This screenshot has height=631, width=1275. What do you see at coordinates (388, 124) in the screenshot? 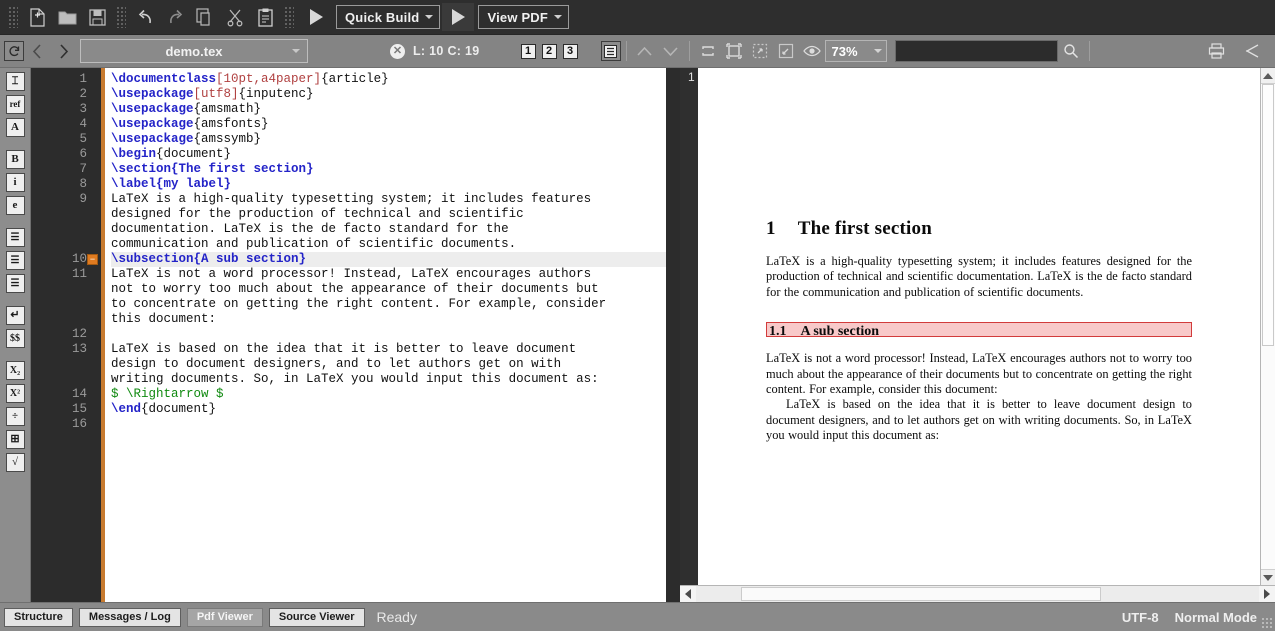
I see `code-line: \usepackage{amsfonts}` at bounding box center [388, 124].